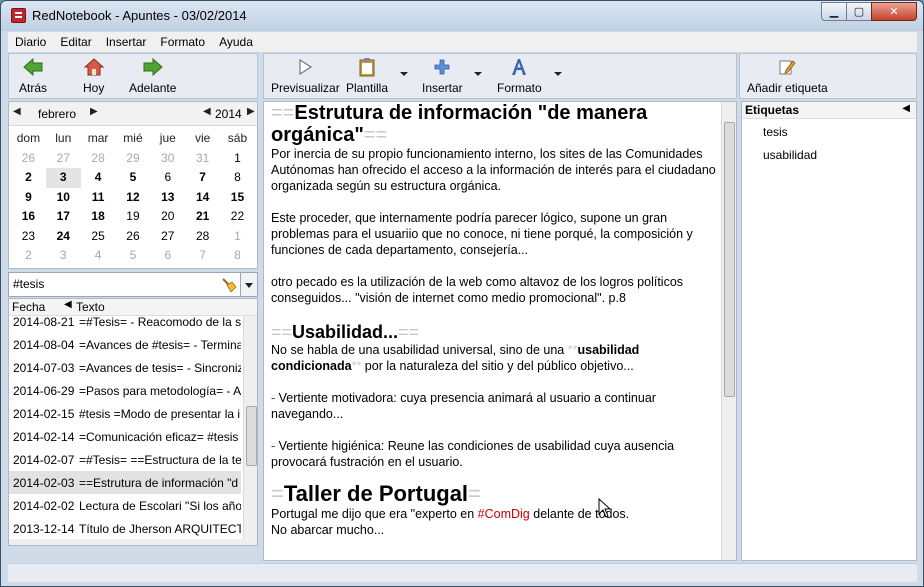 This screenshot has width=924, height=587. What do you see at coordinates (404, 74) in the screenshot?
I see `template-dropdown-arrow` at bounding box center [404, 74].